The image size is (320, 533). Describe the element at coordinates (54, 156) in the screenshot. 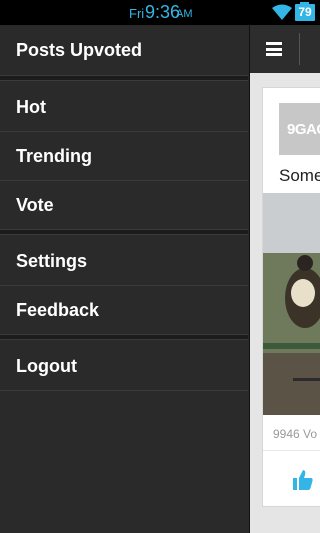

I see `drawer-item-label: Trending` at that location.